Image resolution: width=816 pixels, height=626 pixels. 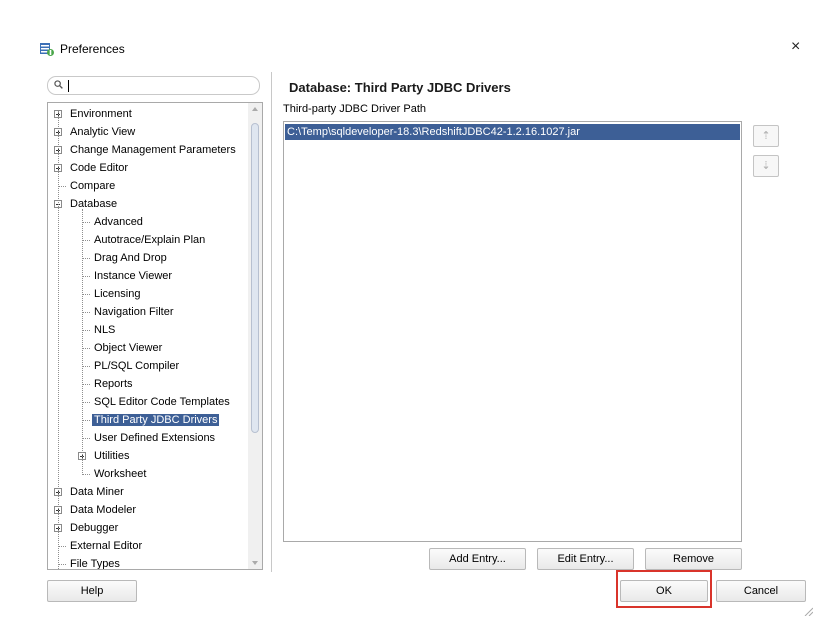 I want to click on move-down-icon: ⇣, so click(x=766, y=166).